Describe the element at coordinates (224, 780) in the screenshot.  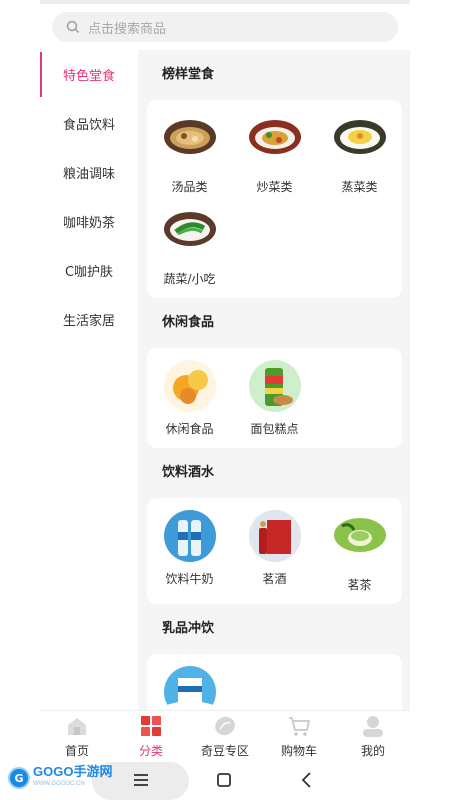
I see `home-square-icon` at that location.